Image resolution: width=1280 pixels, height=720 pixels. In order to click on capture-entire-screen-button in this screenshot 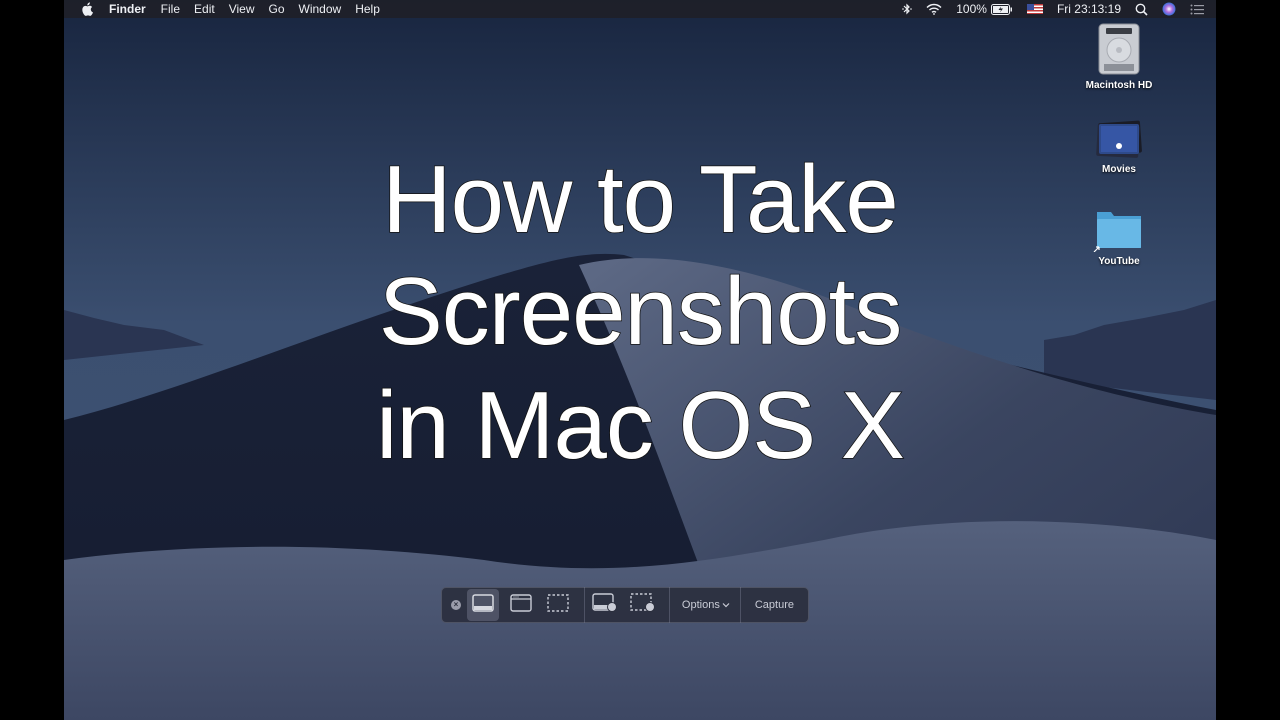, I will do `click(482, 605)`.